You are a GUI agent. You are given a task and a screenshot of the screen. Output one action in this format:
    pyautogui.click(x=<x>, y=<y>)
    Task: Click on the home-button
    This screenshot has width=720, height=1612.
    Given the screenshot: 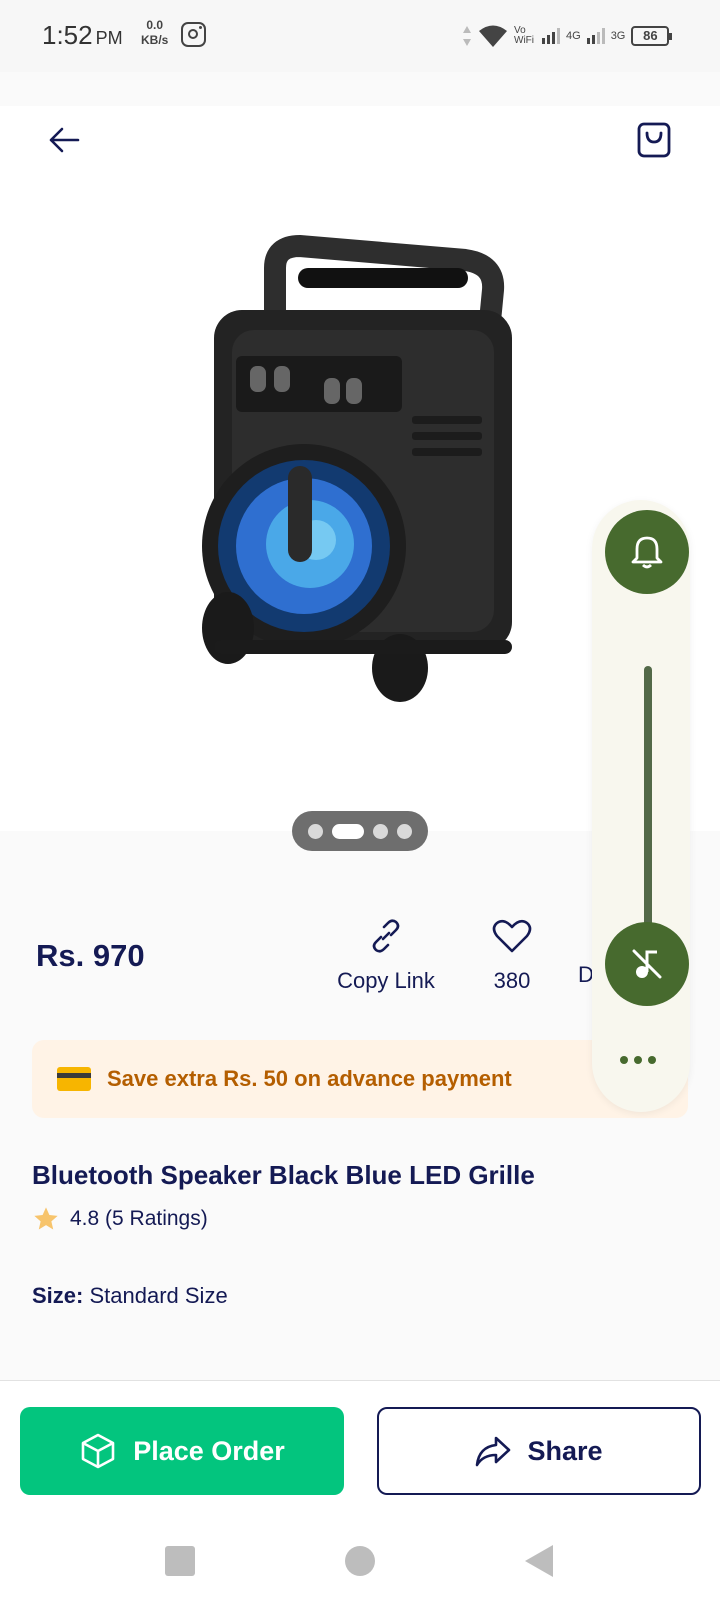 What is the action you would take?
    pyautogui.click(x=360, y=1561)
    